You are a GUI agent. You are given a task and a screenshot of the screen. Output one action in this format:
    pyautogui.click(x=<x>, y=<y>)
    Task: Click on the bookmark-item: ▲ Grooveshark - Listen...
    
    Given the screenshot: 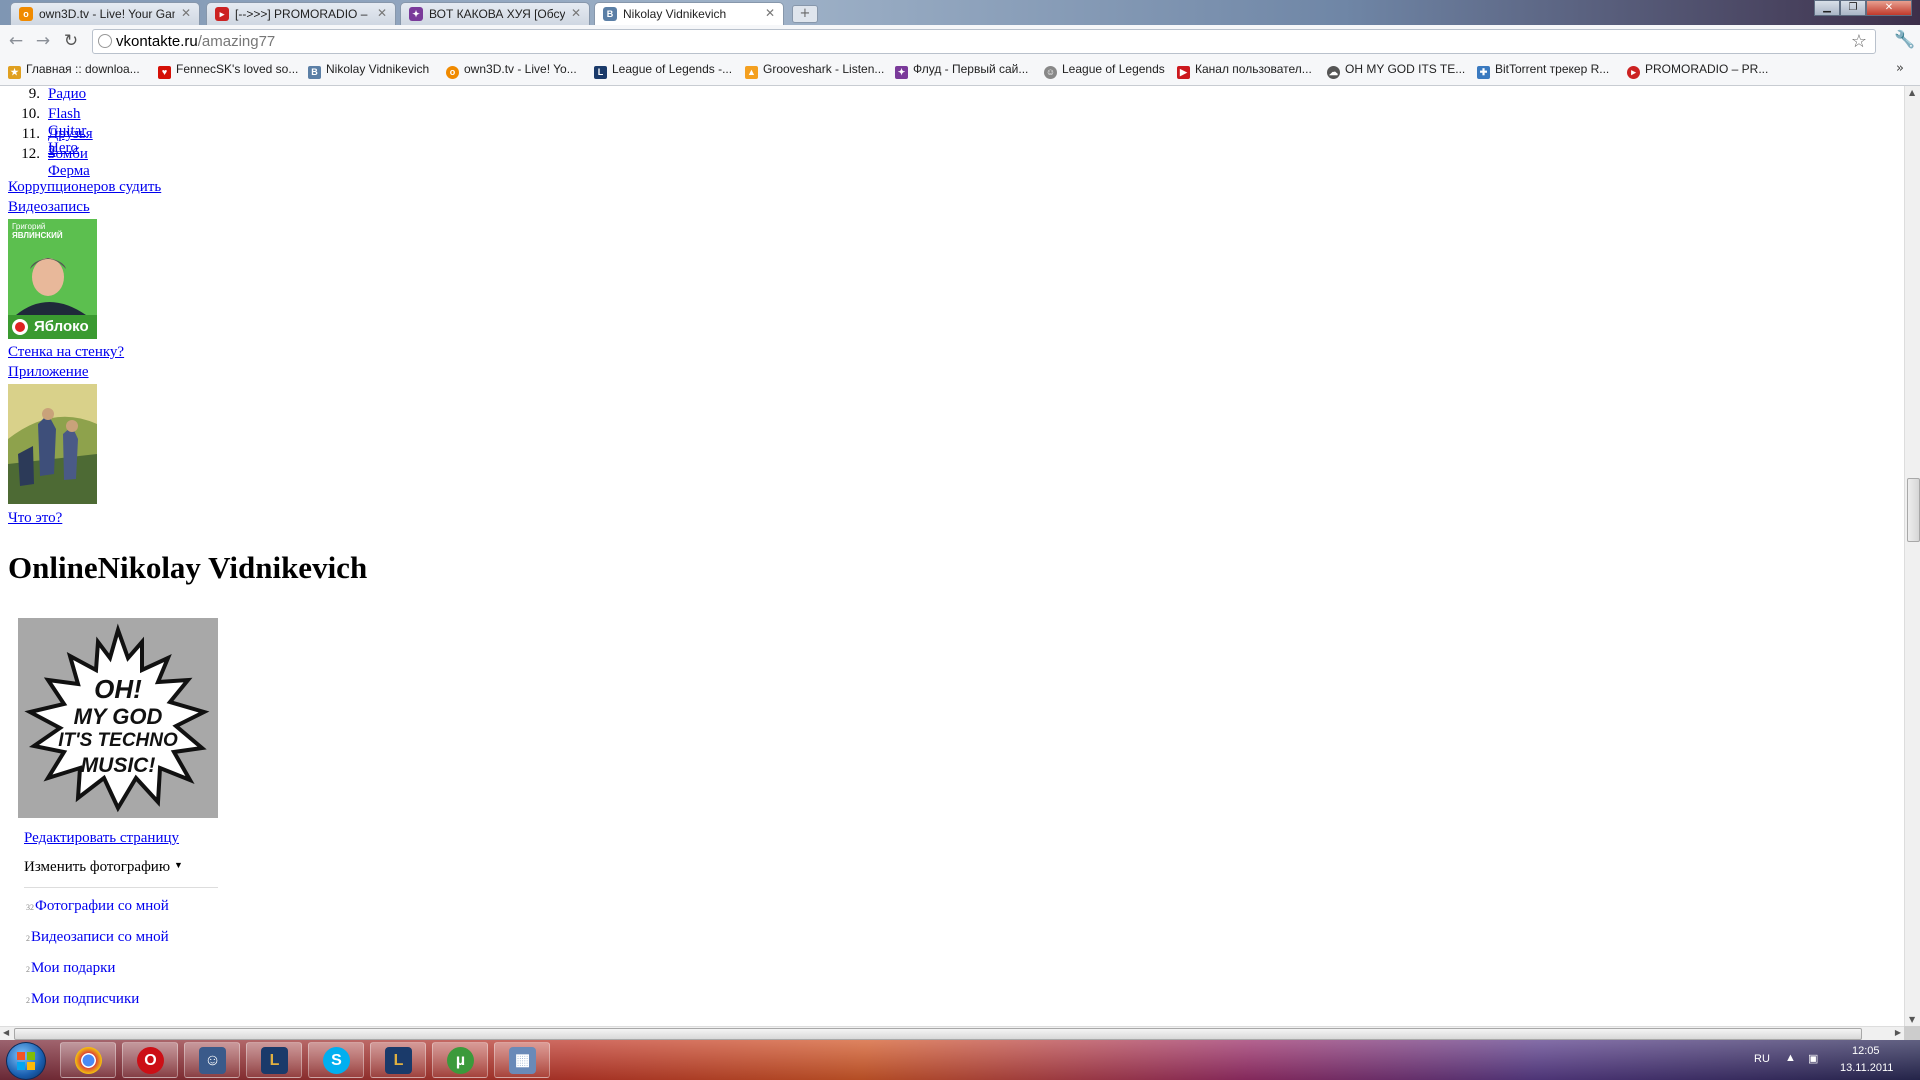 What is the action you would take?
    pyautogui.click(x=814, y=71)
    